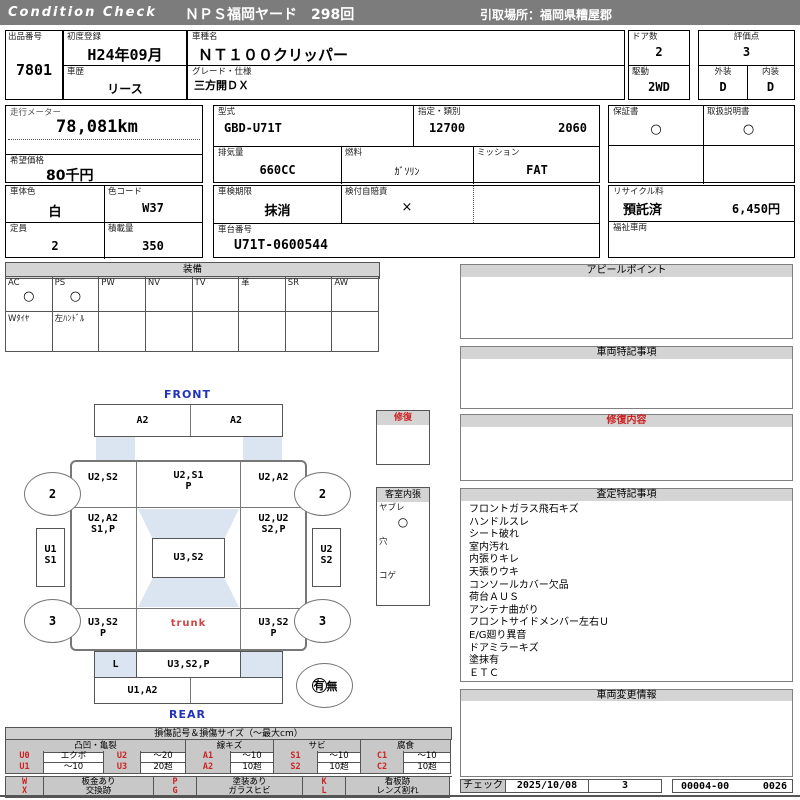 Image resolution: width=800 pixels, height=800 pixels. I want to click on interior-label: 内装, so click(770, 72).